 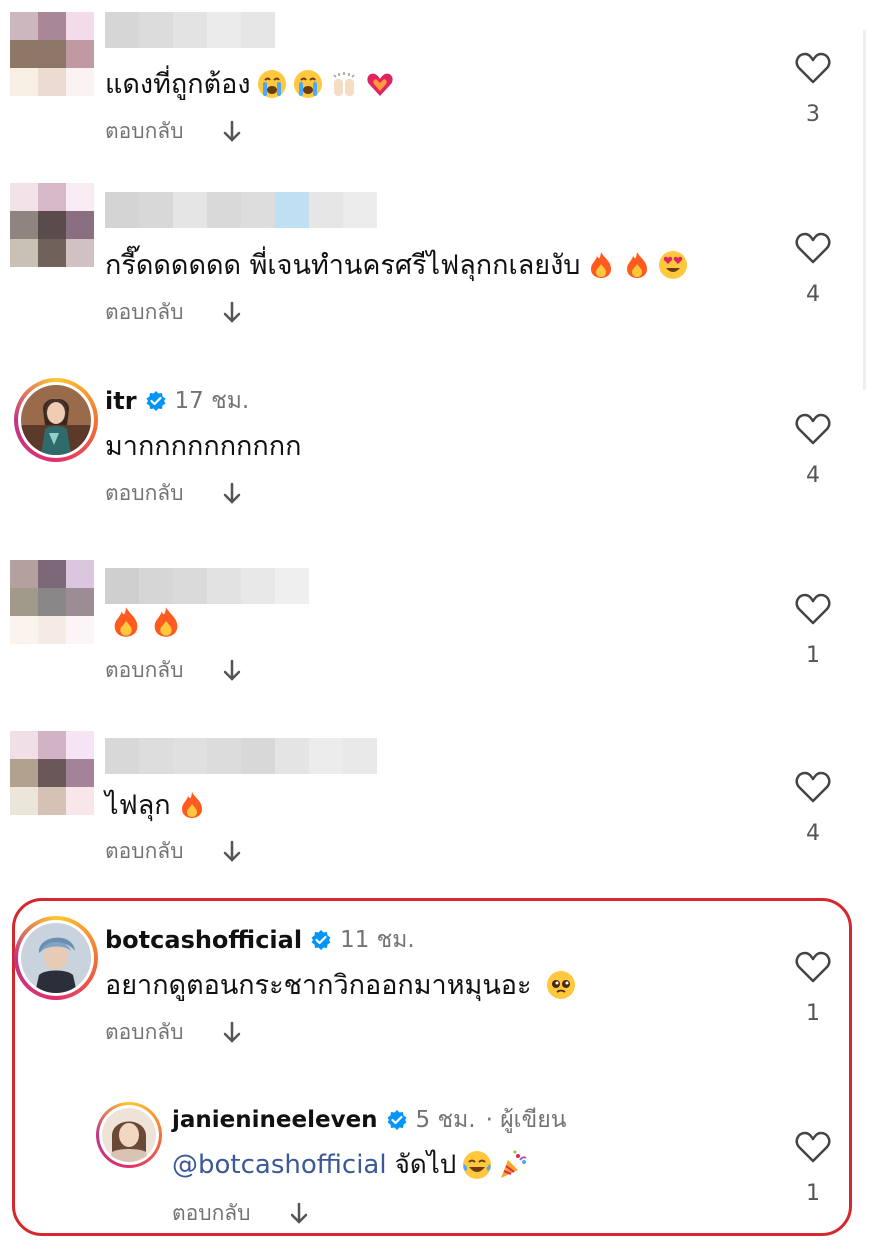 I want to click on heart-eyes-icon, so click(x=673, y=264).